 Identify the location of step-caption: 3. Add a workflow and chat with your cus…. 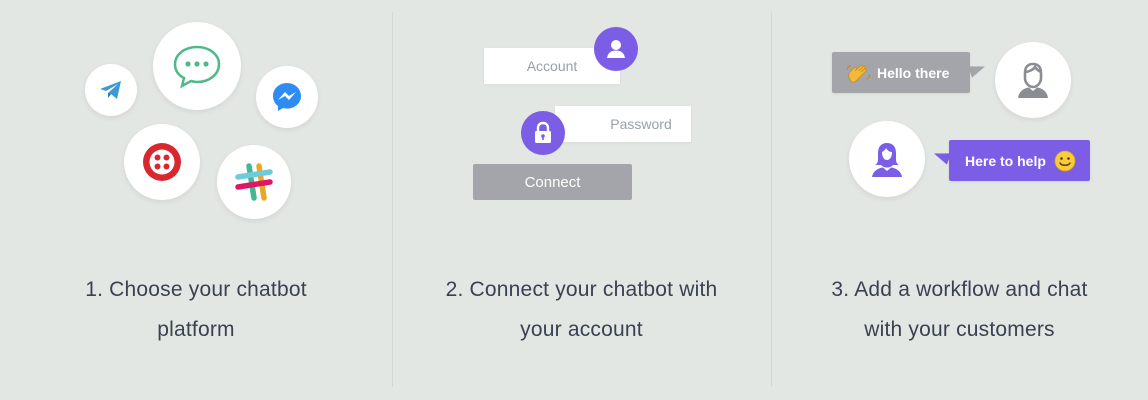
(959, 310).